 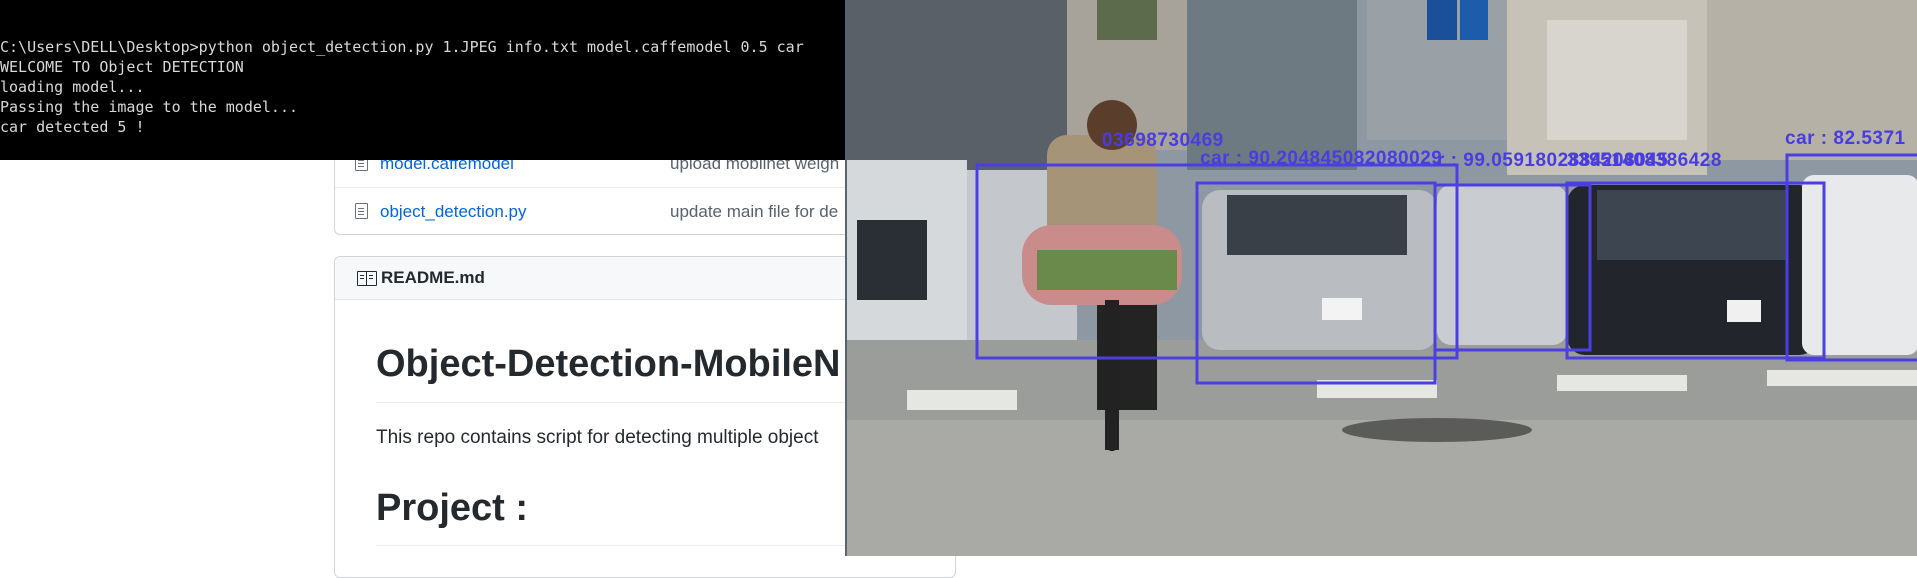 What do you see at coordinates (754, 212) in the screenshot?
I see `commit-message: update main file for de` at bounding box center [754, 212].